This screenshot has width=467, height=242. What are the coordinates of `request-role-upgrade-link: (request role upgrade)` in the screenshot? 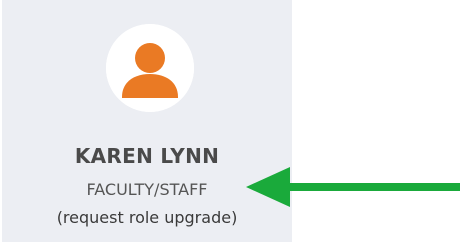 It's located at (147, 217).